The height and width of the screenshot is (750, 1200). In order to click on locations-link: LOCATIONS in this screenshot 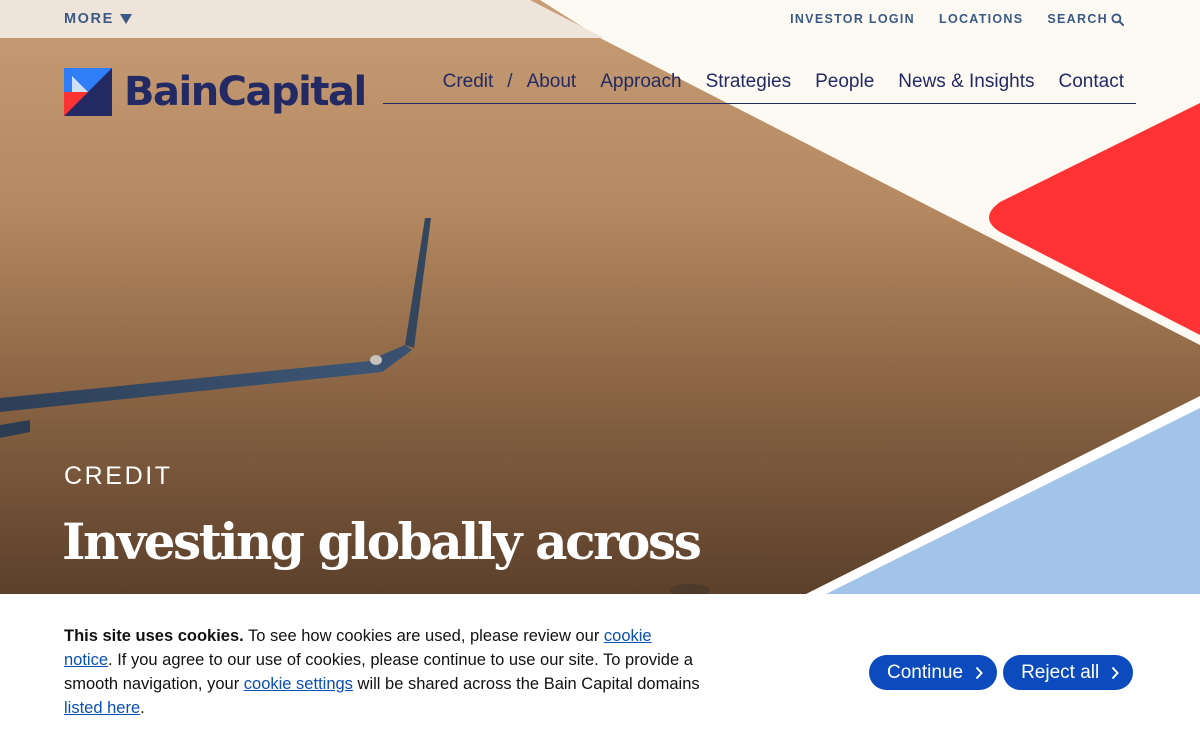, I will do `click(981, 19)`.